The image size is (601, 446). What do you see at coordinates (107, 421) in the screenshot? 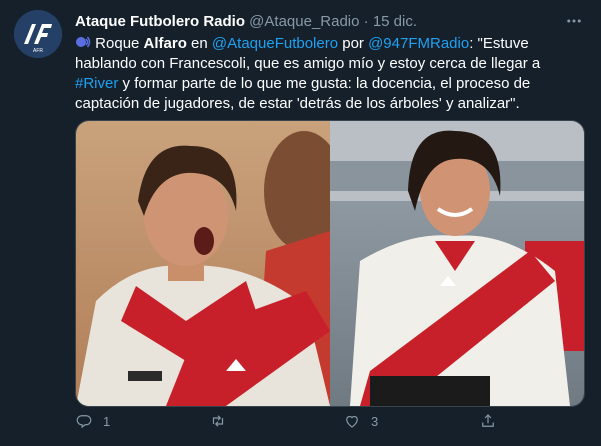
I see `reply-count: 1` at bounding box center [107, 421].